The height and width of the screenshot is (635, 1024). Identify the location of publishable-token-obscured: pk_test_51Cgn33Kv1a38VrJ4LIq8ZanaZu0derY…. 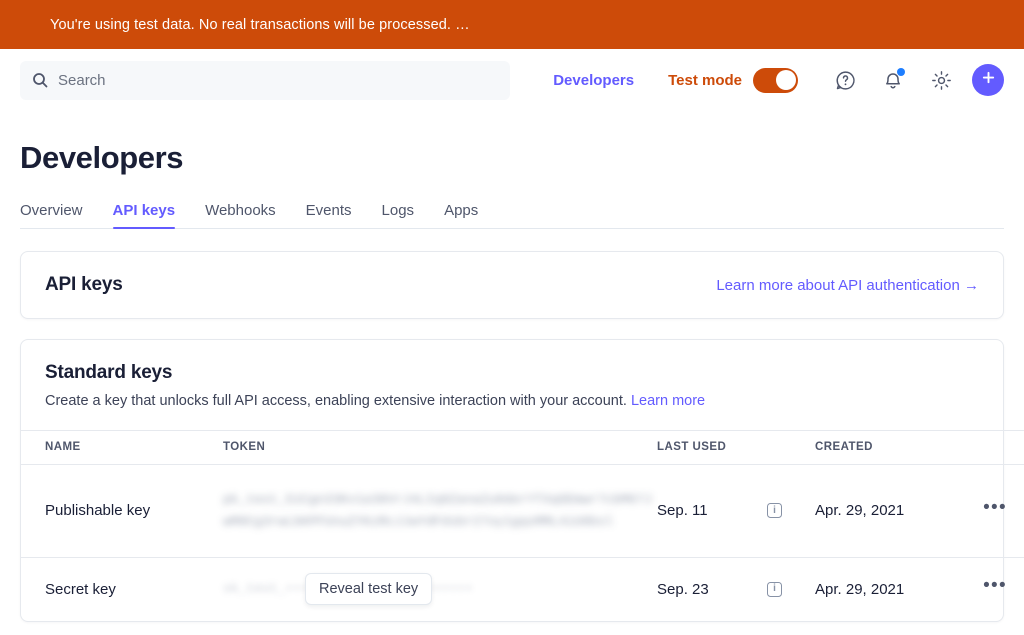
(438, 510).